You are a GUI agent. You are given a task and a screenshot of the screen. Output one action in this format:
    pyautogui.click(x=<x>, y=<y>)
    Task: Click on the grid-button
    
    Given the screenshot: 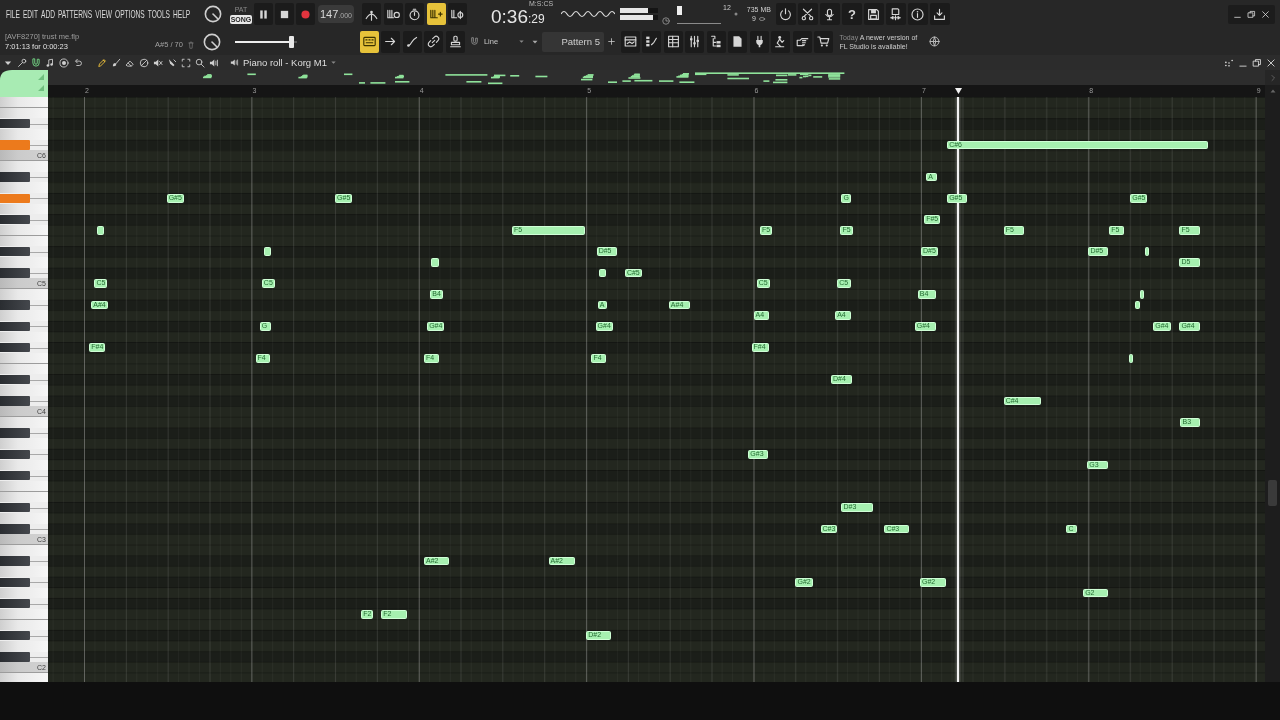 What is the action you would take?
    pyautogui.click(x=673, y=41)
    